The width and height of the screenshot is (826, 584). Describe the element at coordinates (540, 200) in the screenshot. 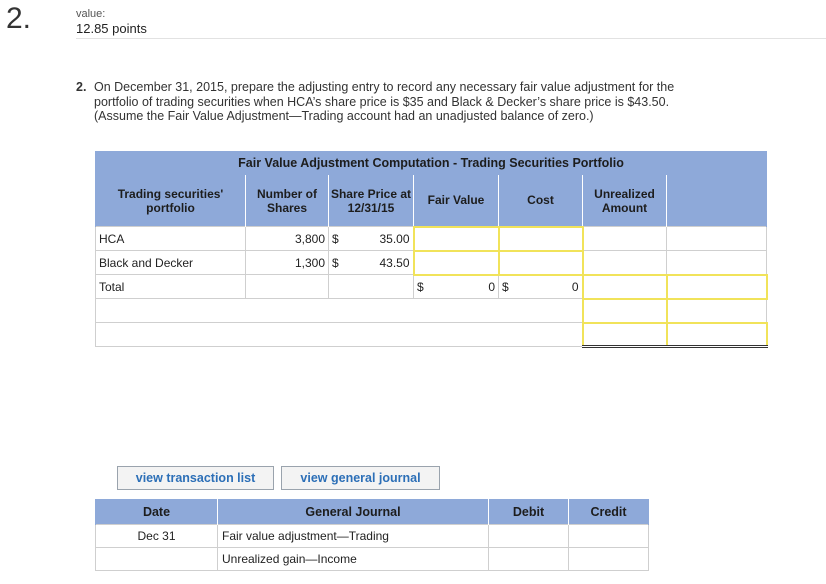

I see `header-cost: Cost` at that location.